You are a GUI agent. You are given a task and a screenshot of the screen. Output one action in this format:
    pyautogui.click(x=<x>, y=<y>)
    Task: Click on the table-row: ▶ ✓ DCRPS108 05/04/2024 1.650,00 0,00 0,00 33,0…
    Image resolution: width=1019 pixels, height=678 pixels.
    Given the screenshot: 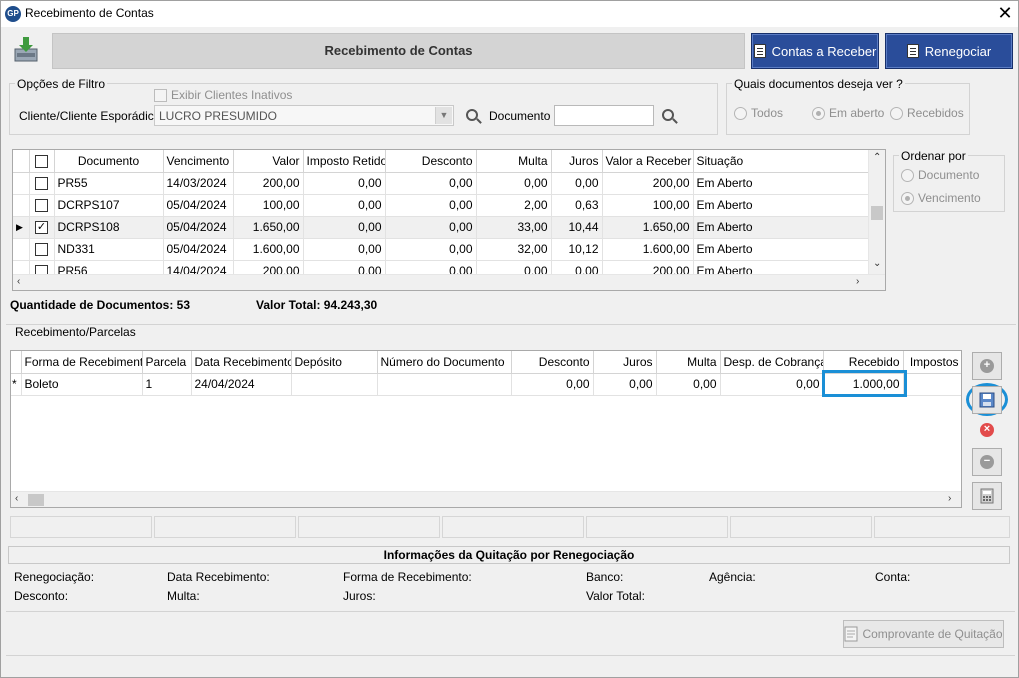 What is the action you would take?
    pyautogui.click(x=441, y=227)
    